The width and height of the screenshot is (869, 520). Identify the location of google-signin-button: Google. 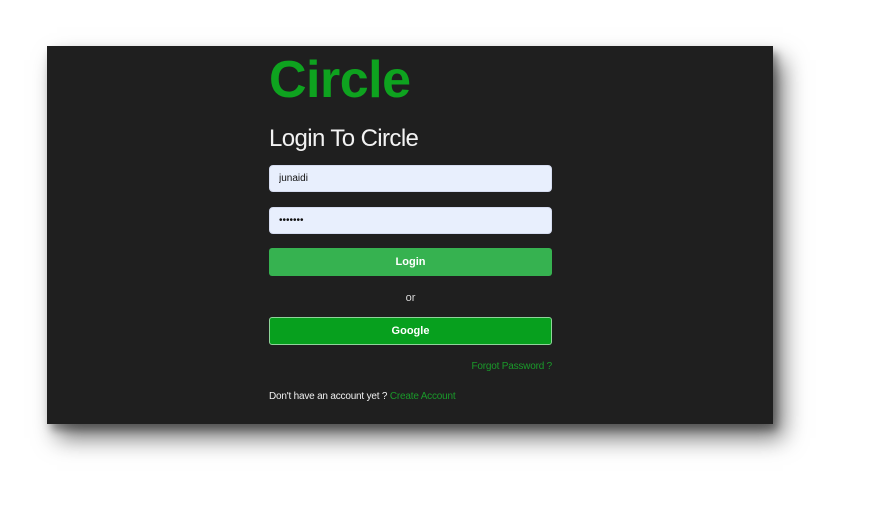
(410, 331).